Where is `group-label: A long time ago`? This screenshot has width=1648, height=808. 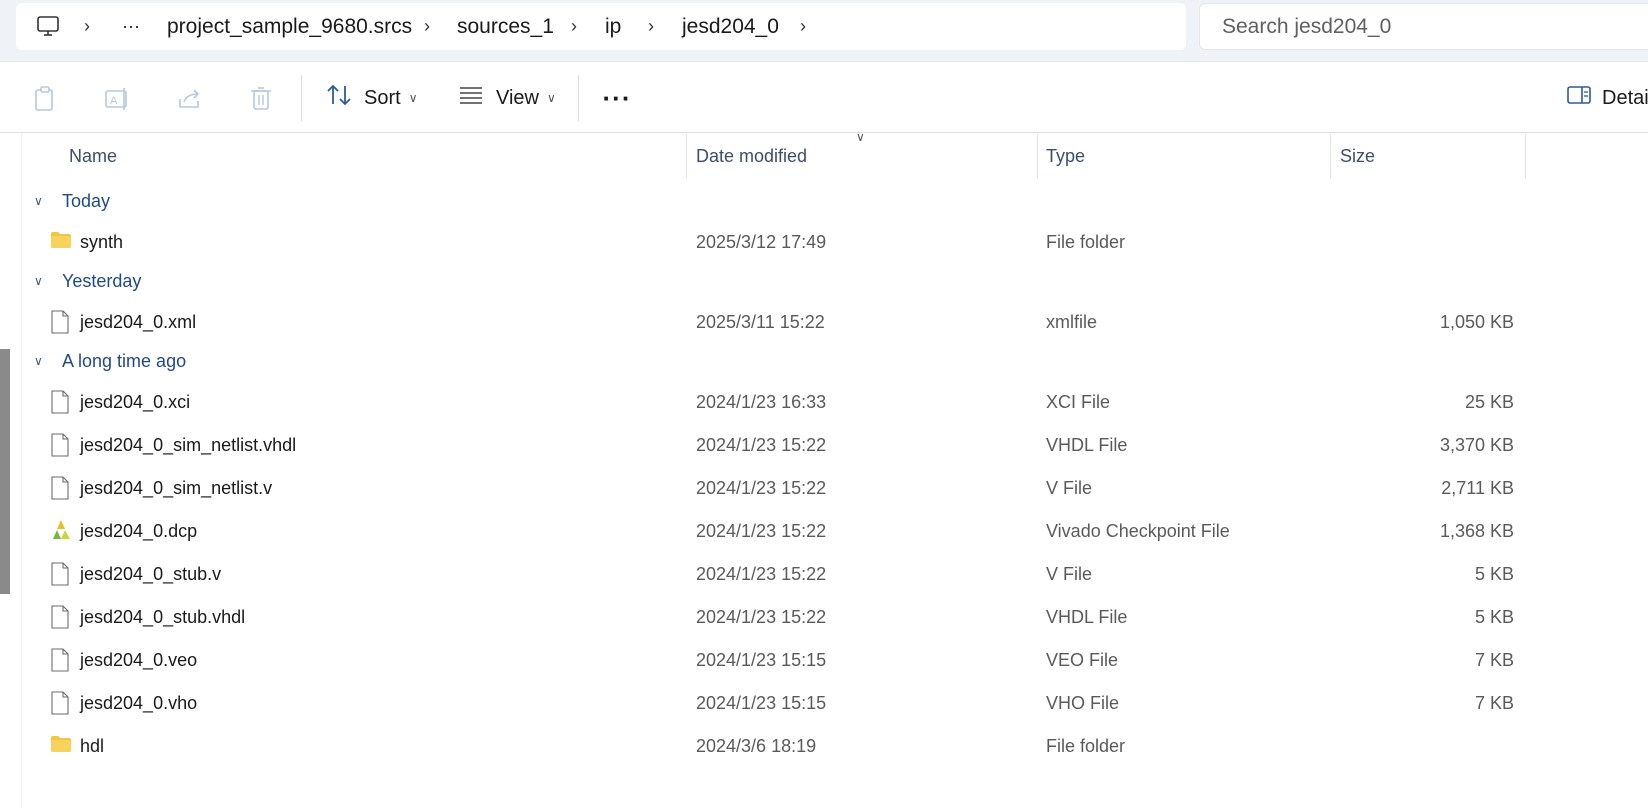
group-label: A long time ago is located at coordinates (124, 360).